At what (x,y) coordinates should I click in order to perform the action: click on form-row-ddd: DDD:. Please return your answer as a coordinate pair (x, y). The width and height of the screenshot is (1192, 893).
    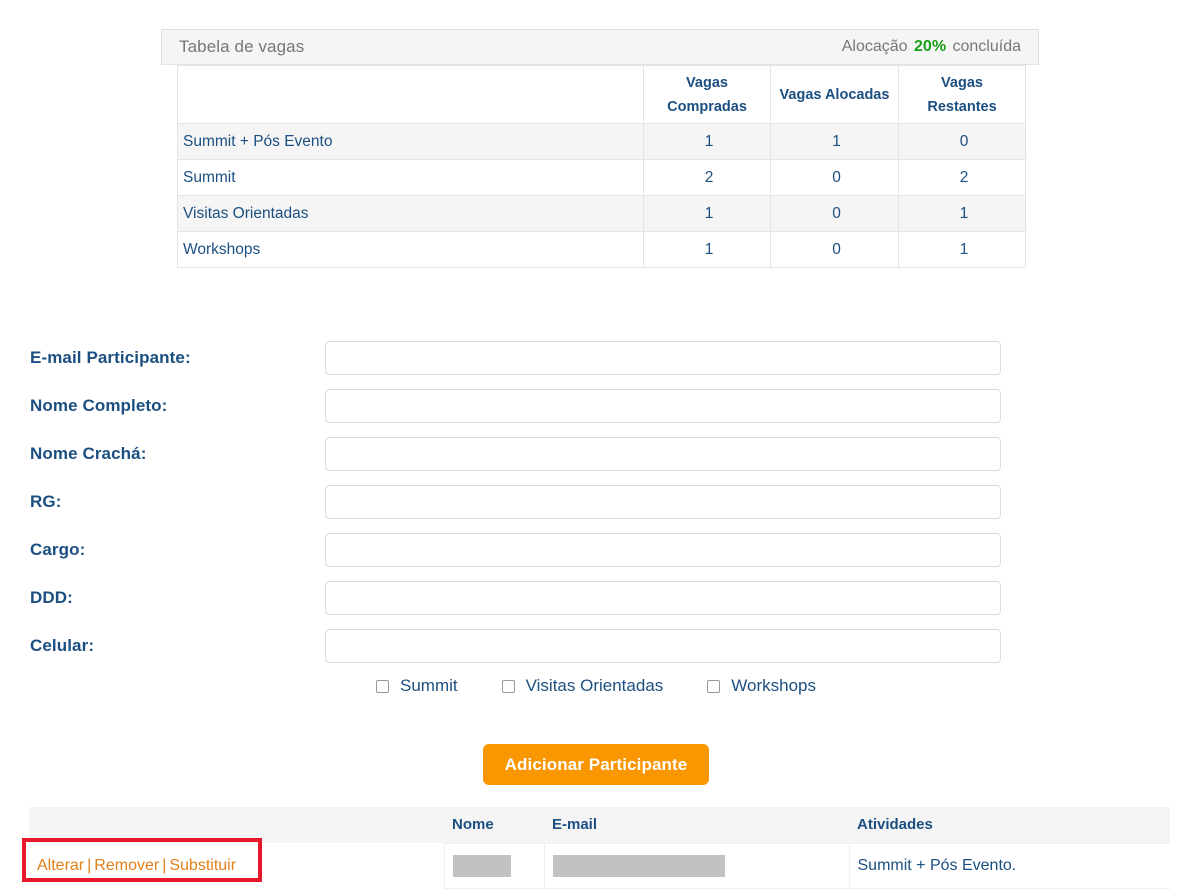
    Looking at the image, I should click on (596, 598).